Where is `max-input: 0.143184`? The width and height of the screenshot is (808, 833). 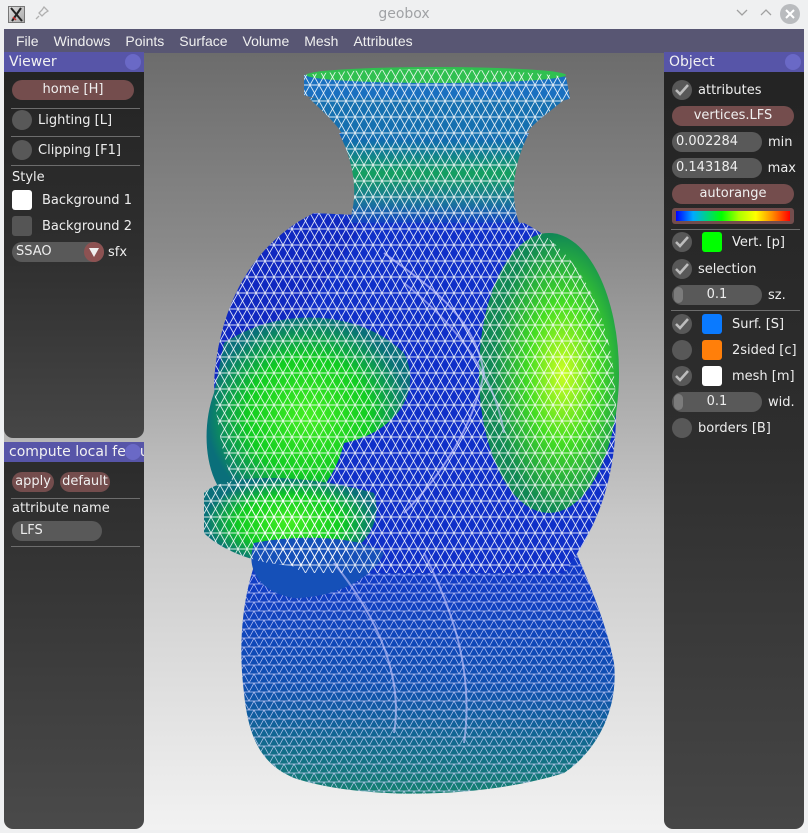 max-input: 0.143184 is located at coordinates (717, 168).